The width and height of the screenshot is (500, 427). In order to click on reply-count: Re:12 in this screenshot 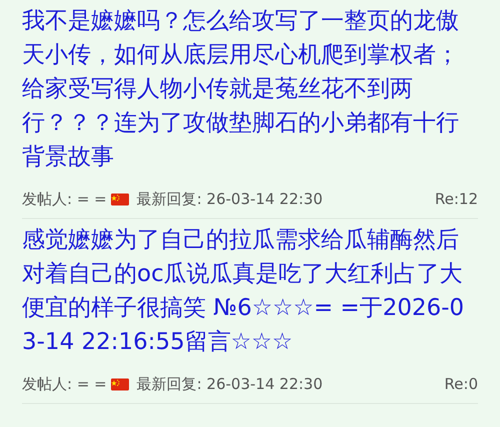, I will do `click(456, 199)`.